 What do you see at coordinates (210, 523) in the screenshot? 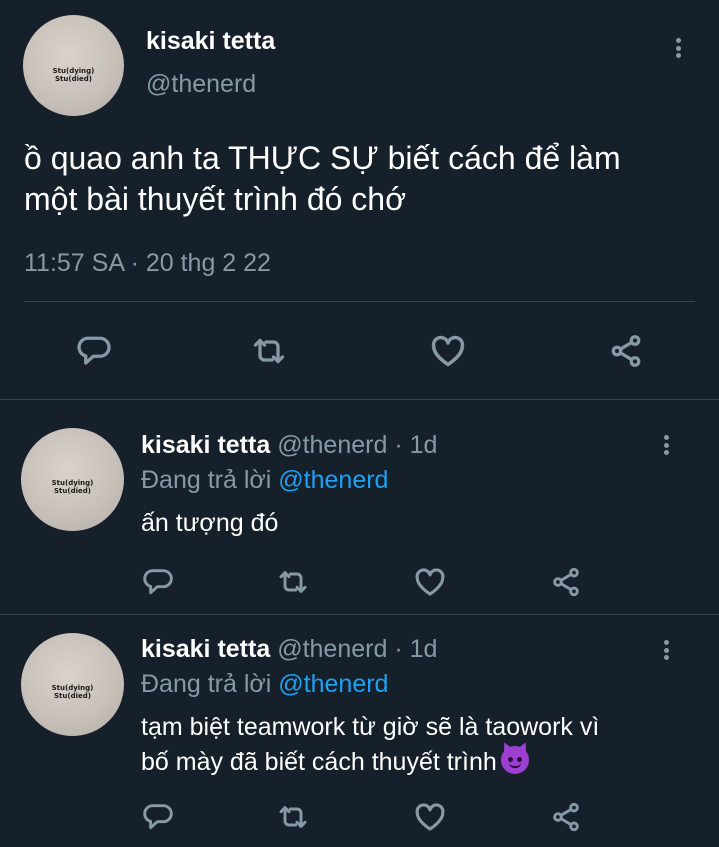
I see `reply-text: ấn tượng đó` at bounding box center [210, 523].